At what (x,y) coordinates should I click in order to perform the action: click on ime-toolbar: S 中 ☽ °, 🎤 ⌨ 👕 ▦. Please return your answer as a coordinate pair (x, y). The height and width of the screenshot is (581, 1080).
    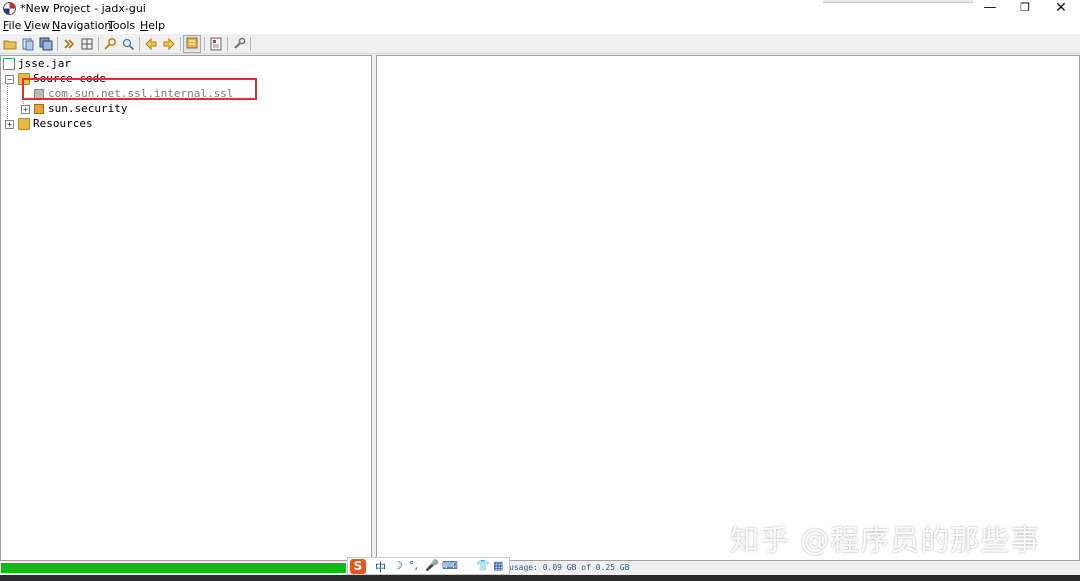
    Looking at the image, I should click on (428, 566).